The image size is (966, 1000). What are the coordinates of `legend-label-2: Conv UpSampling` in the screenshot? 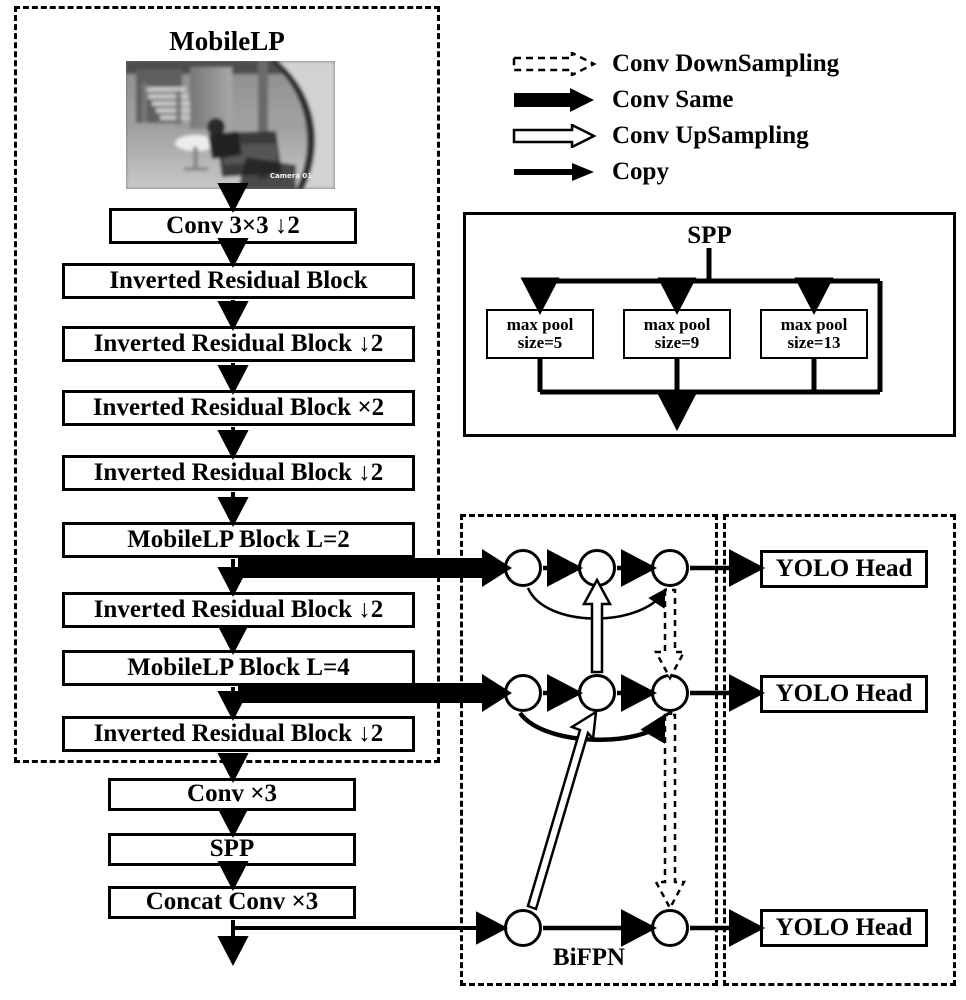 It's located at (710, 135).